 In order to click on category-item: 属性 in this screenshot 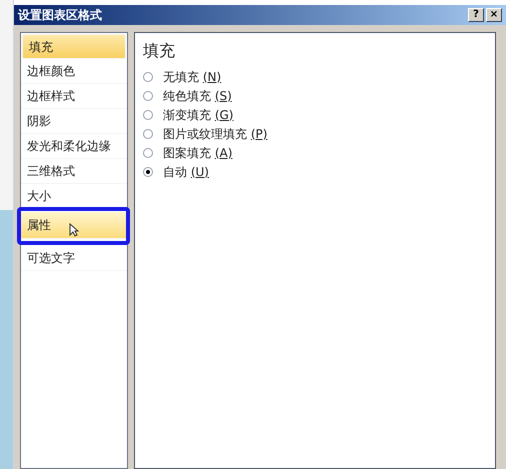, I will do `click(74, 225)`.